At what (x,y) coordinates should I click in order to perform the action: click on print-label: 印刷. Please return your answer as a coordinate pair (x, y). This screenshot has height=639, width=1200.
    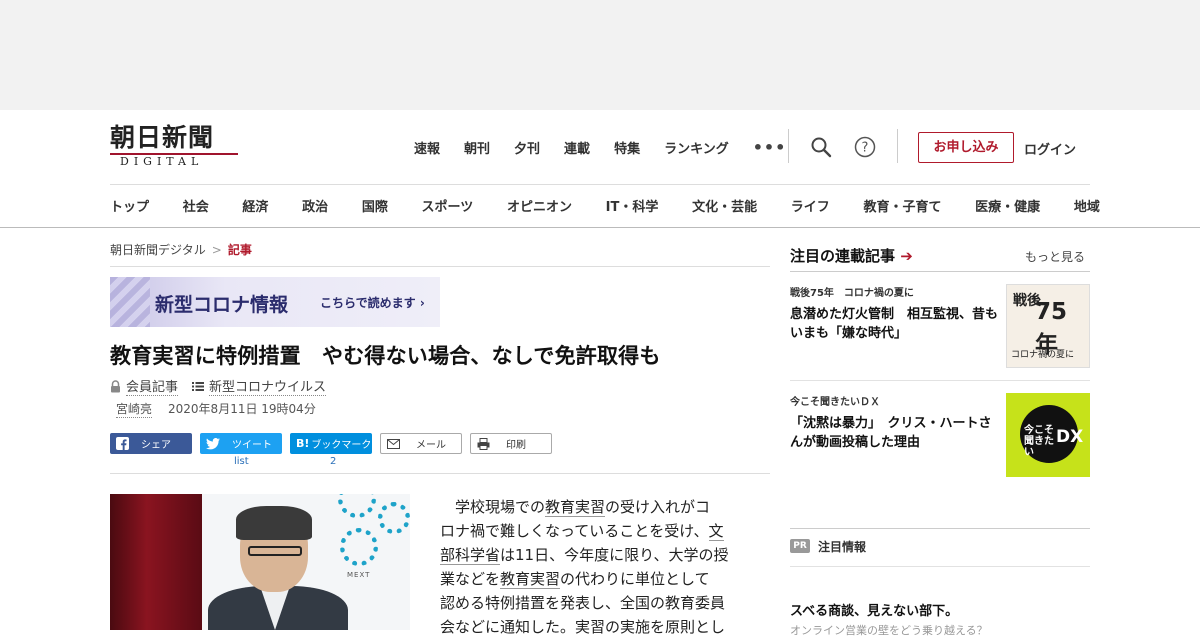
    Looking at the image, I should click on (516, 445).